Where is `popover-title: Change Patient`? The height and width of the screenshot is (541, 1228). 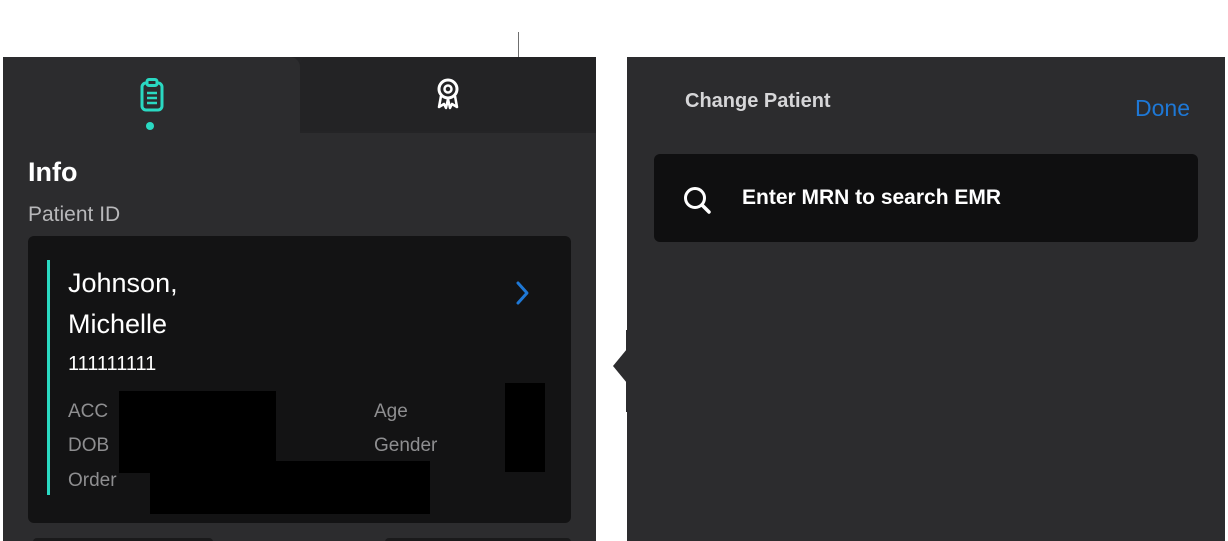
popover-title: Change Patient is located at coordinates (758, 101).